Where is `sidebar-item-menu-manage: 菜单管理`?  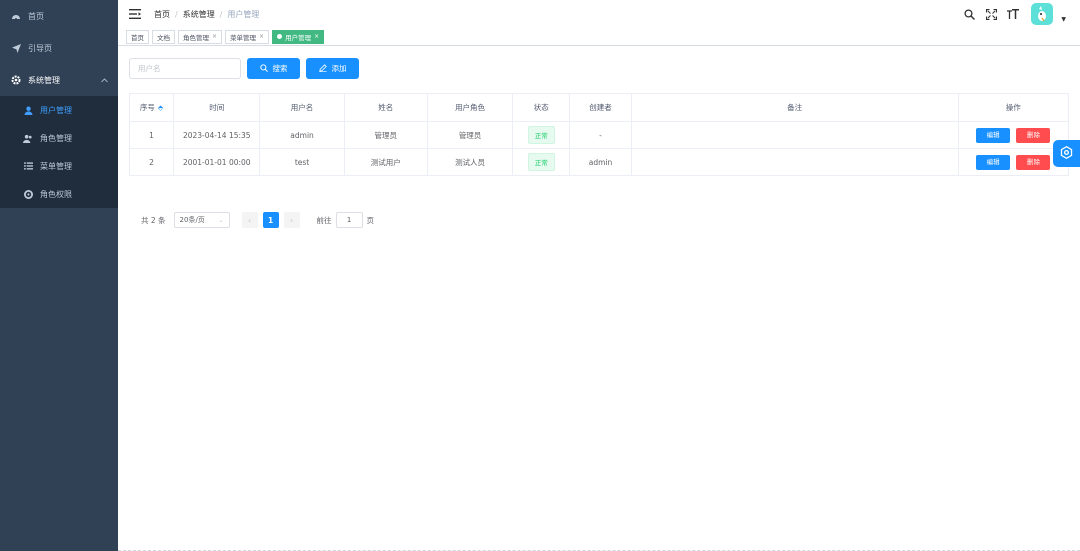
sidebar-item-menu-manage: 菜单管理 is located at coordinates (59, 166).